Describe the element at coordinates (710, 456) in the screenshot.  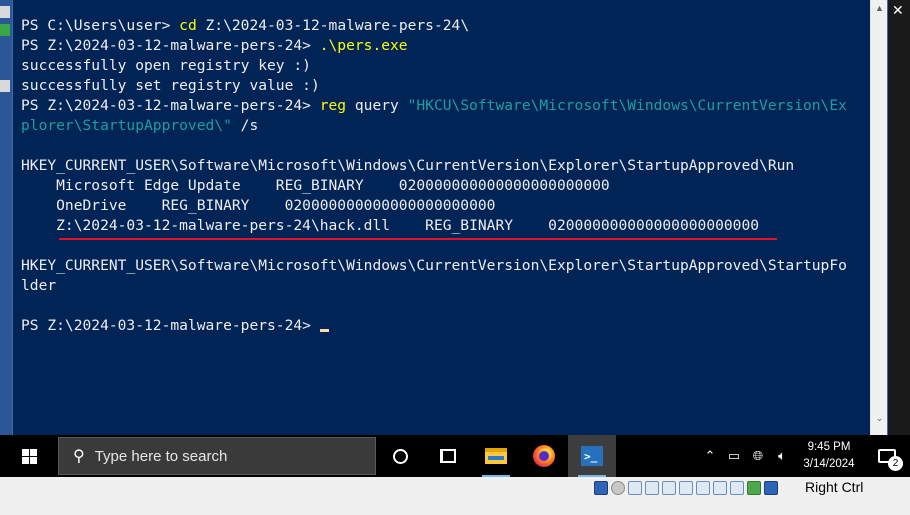
I see `show-hidden-icons-chevron-up-icon: ⌃` at that location.